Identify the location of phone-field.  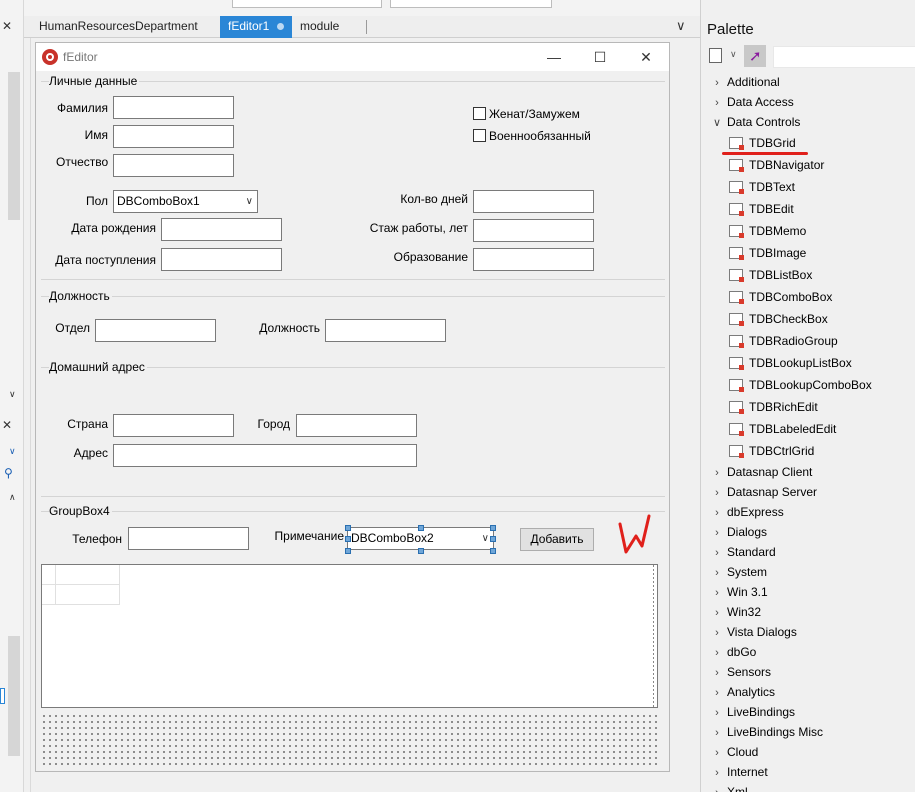
(188, 538).